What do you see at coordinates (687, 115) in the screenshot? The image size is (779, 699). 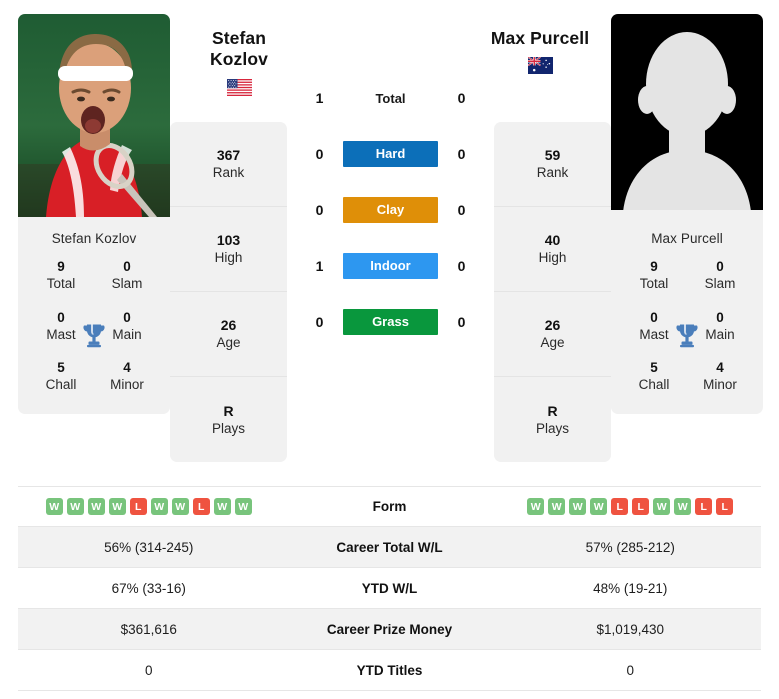 I see `player-photo-right` at bounding box center [687, 115].